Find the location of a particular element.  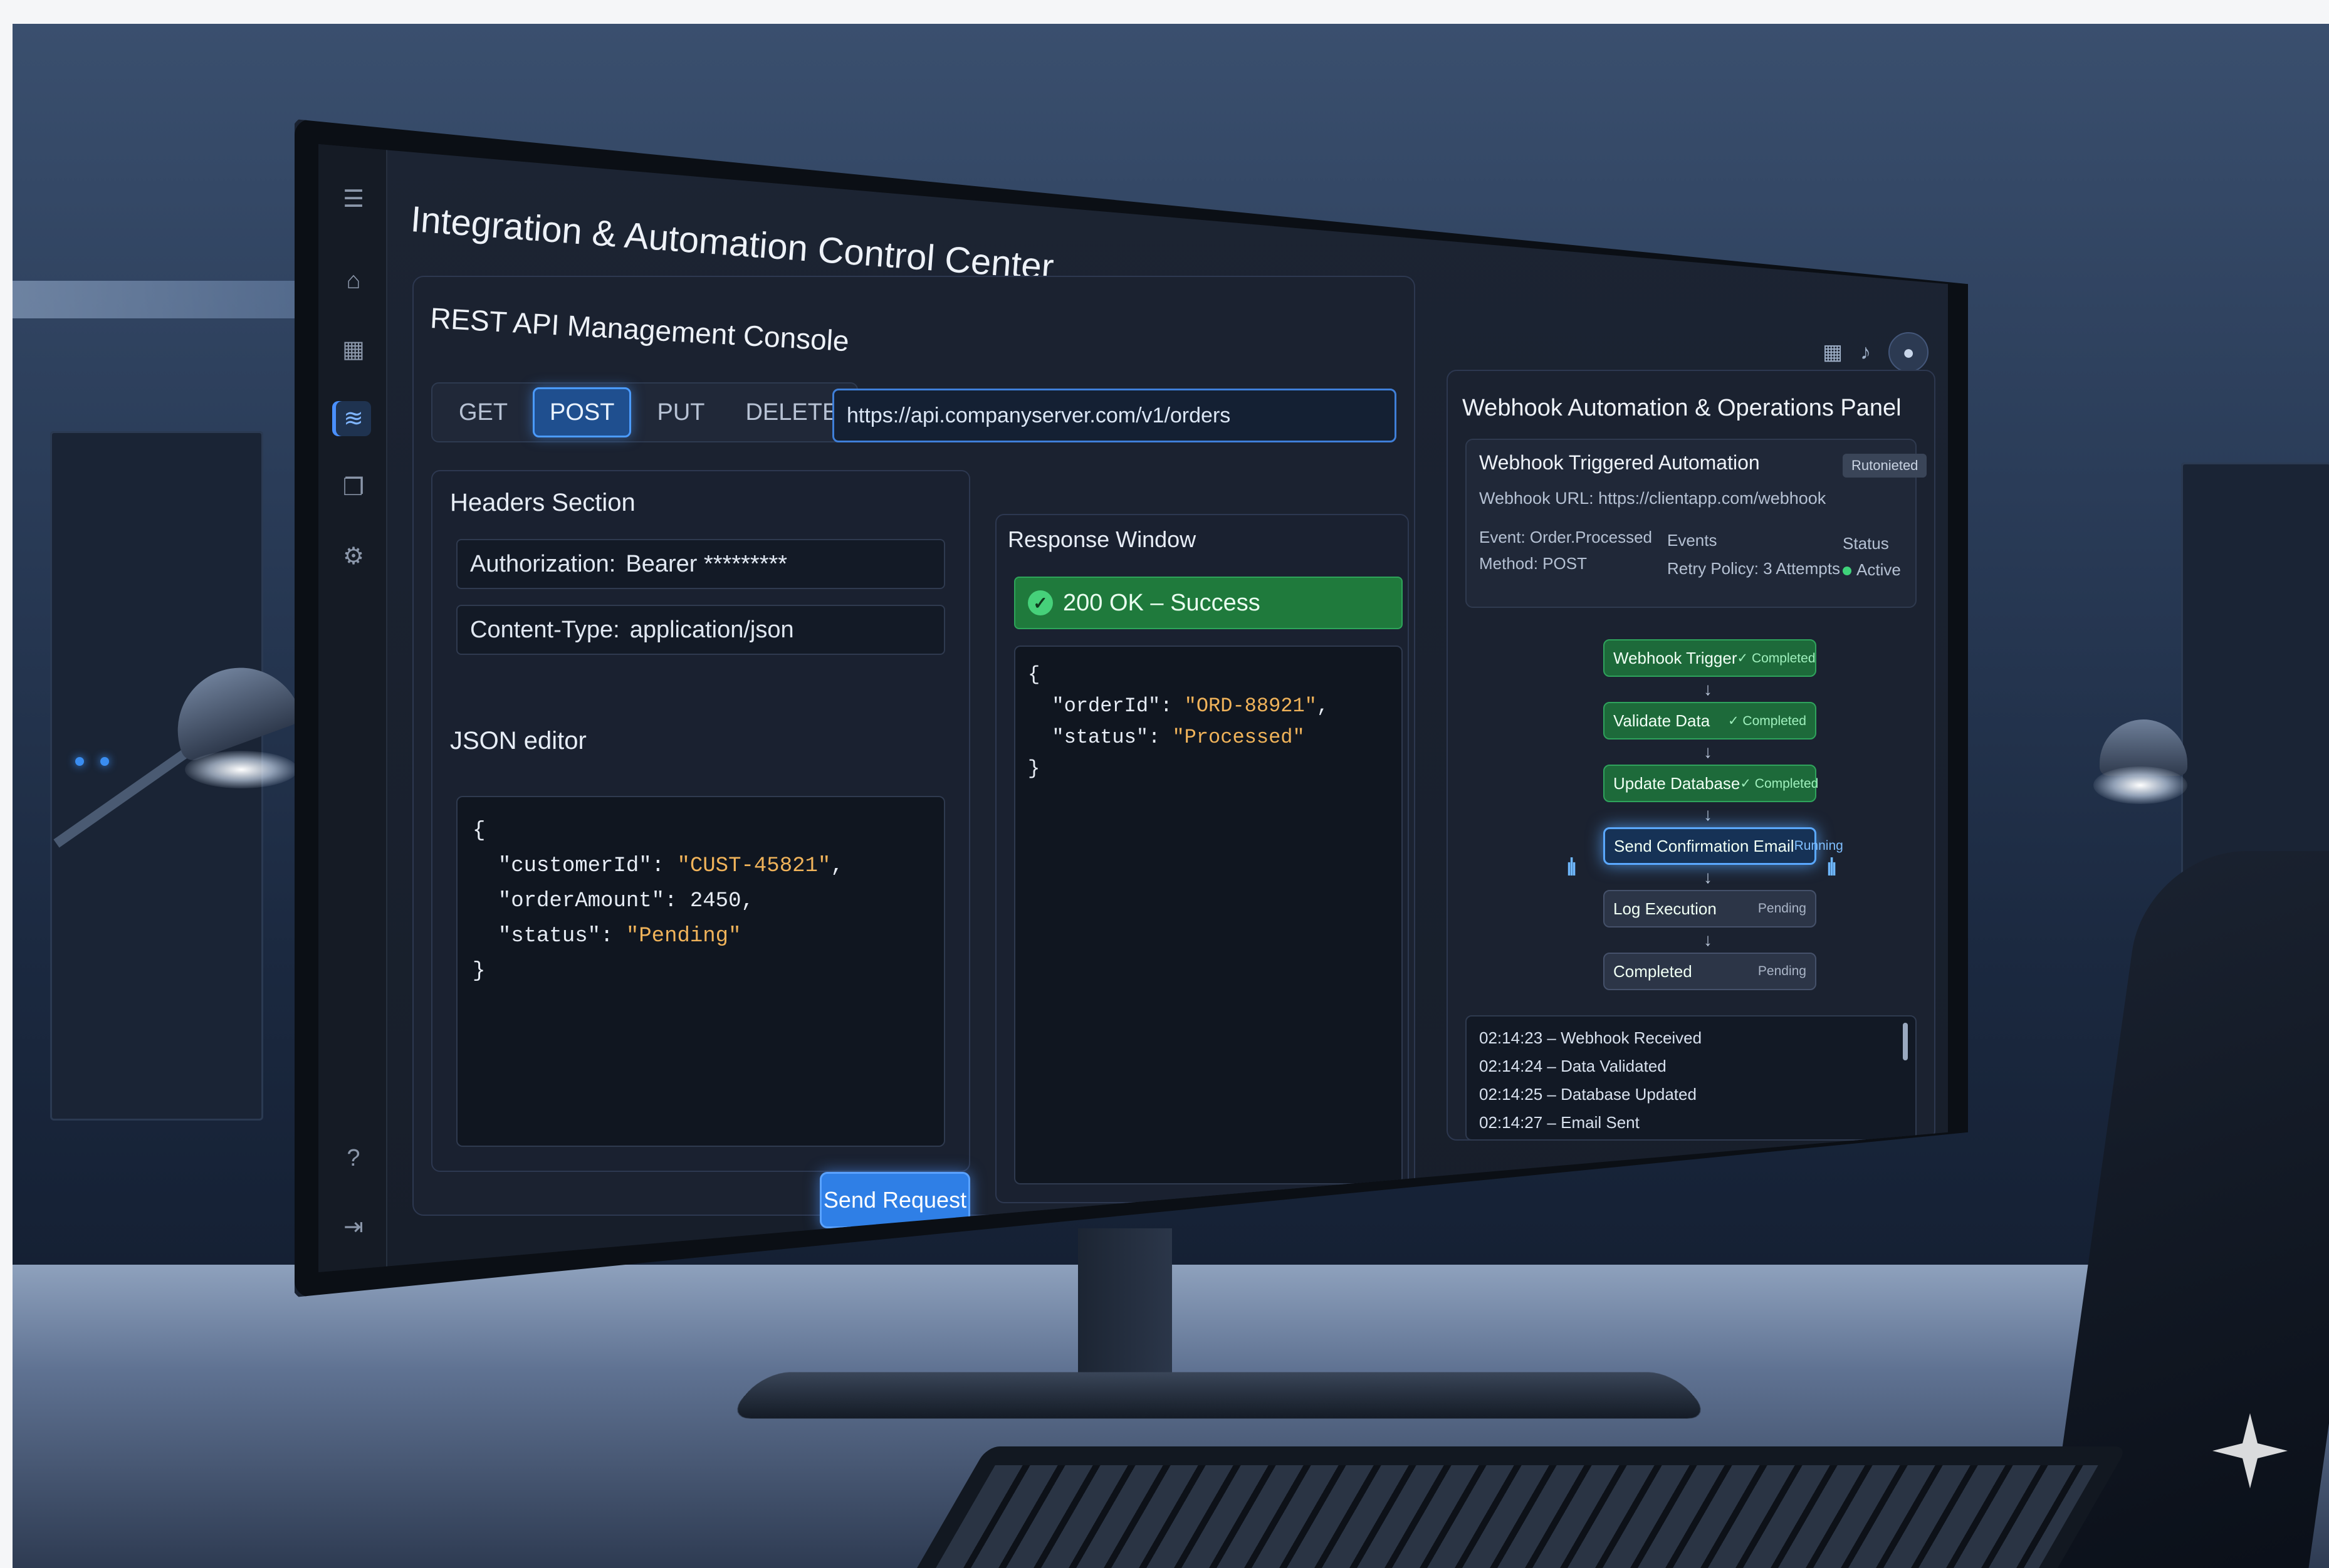

menu-icon: ☰ is located at coordinates (353, 199).